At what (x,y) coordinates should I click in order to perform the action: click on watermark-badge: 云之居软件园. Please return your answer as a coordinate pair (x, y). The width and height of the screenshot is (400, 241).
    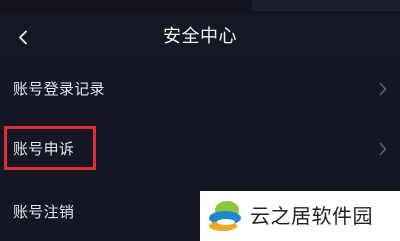
    Looking at the image, I should click on (300, 216).